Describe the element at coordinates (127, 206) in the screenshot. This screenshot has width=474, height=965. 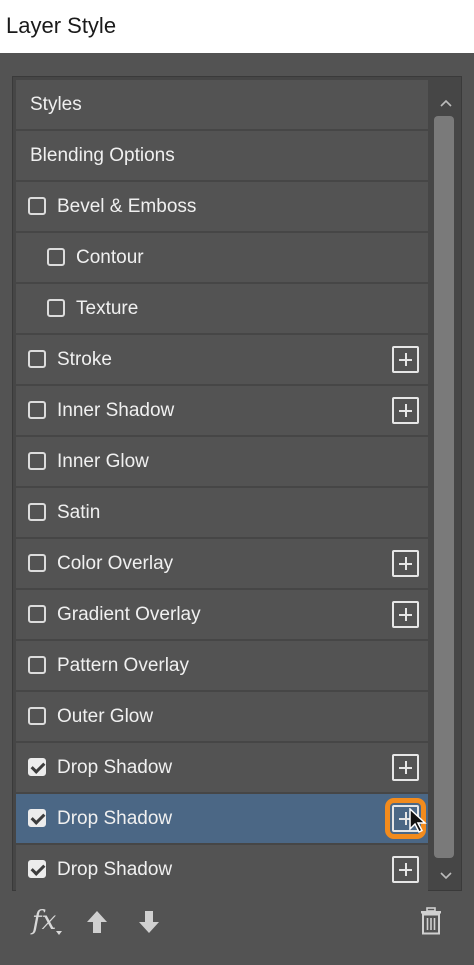
I see `style-row-label: Bevel & Emboss` at that location.